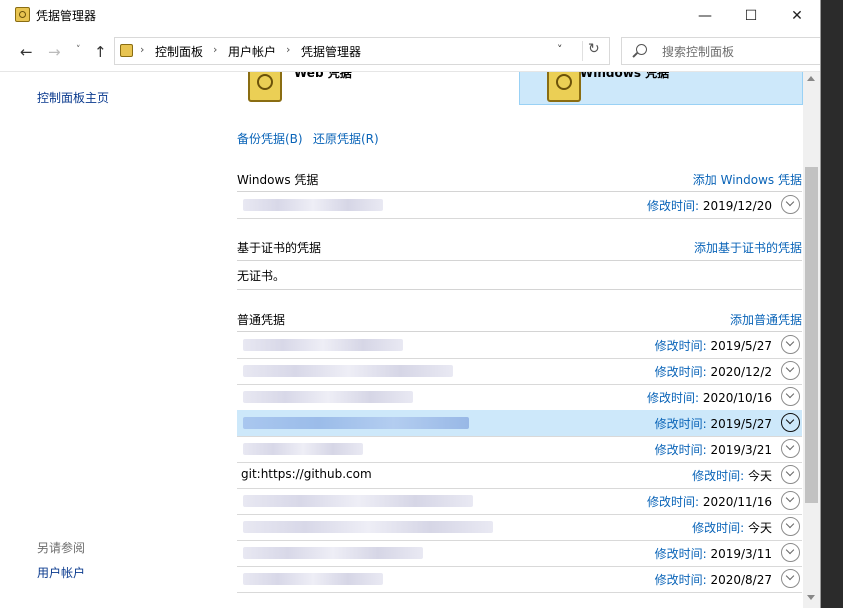 This screenshot has width=843, height=608. Describe the element at coordinates (741, 372) in the screenshot. I see `modified-date: 2020/12/2` at that location.